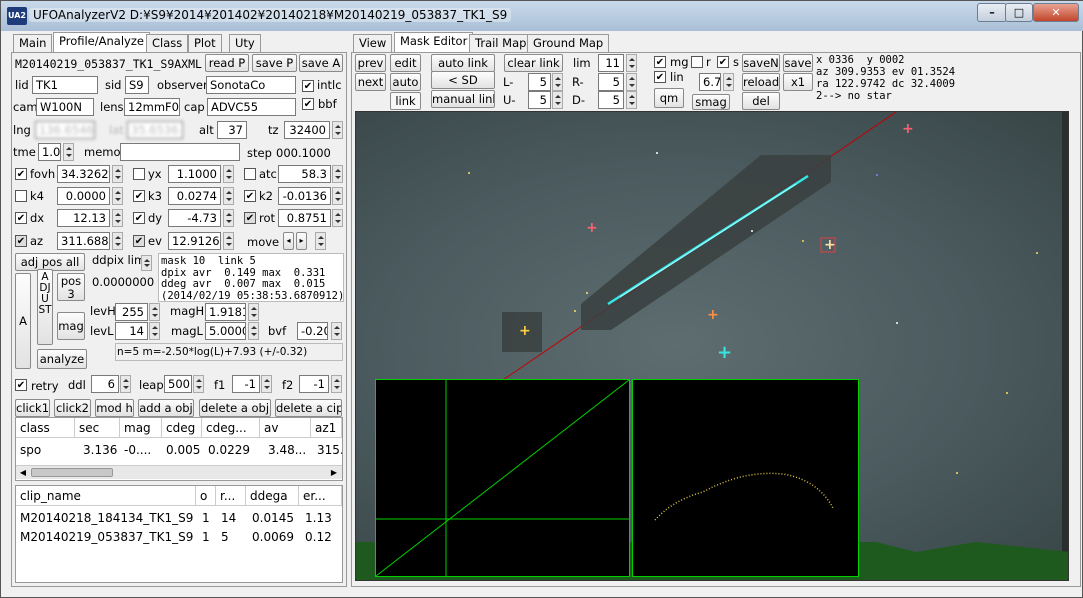 Image resolution: width=1083 pixels, height=598 pixels. Describe the element at coordinates (68, 152) in the screenshot. I see `tme-spinner` at that location.